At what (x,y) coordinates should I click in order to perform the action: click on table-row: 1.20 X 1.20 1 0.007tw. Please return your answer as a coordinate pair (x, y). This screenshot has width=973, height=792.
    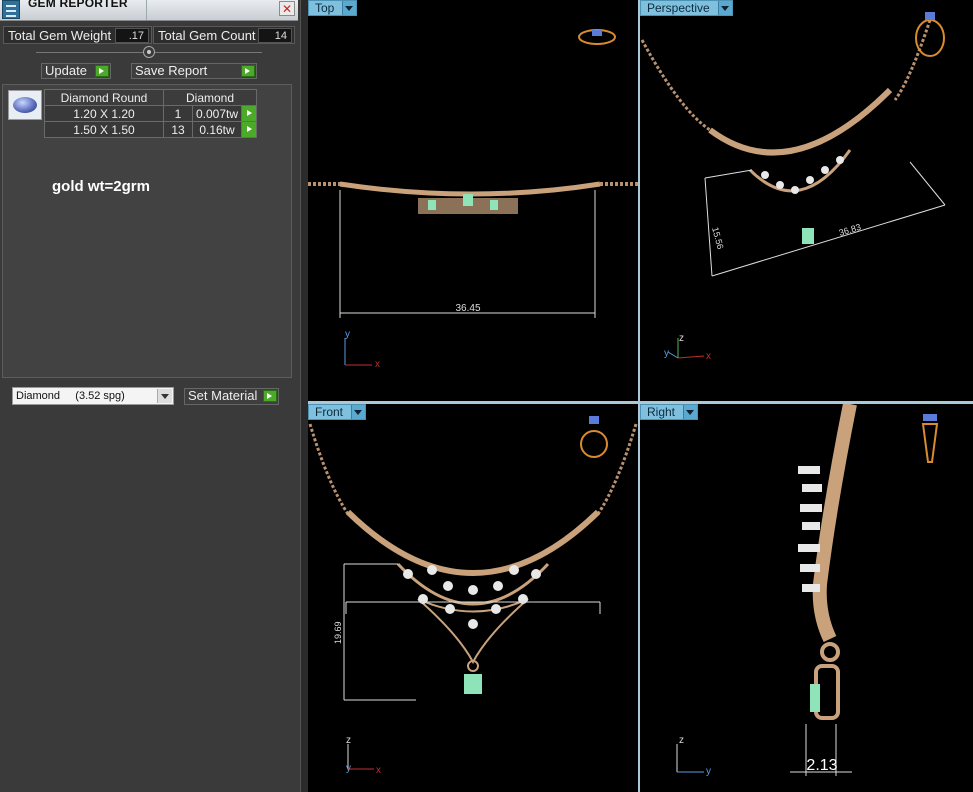
    Looking at the image, I should click on (151, 113).